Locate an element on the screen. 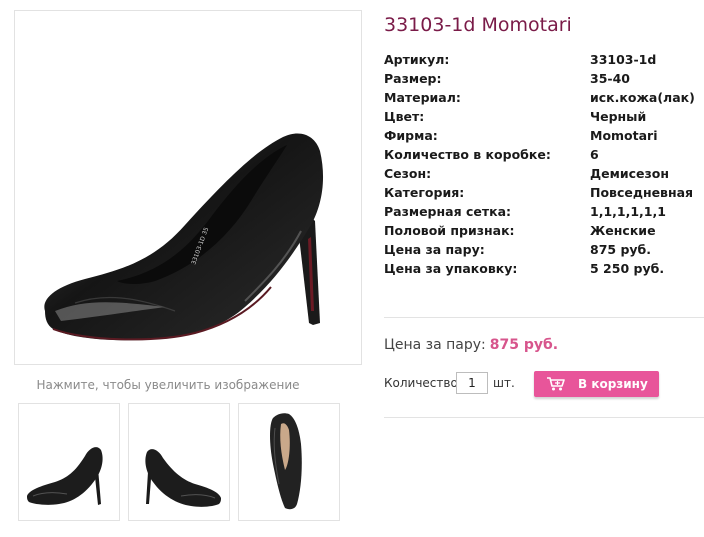  spec-row: Размер: 35-40 is located at coordinates (539, 80).